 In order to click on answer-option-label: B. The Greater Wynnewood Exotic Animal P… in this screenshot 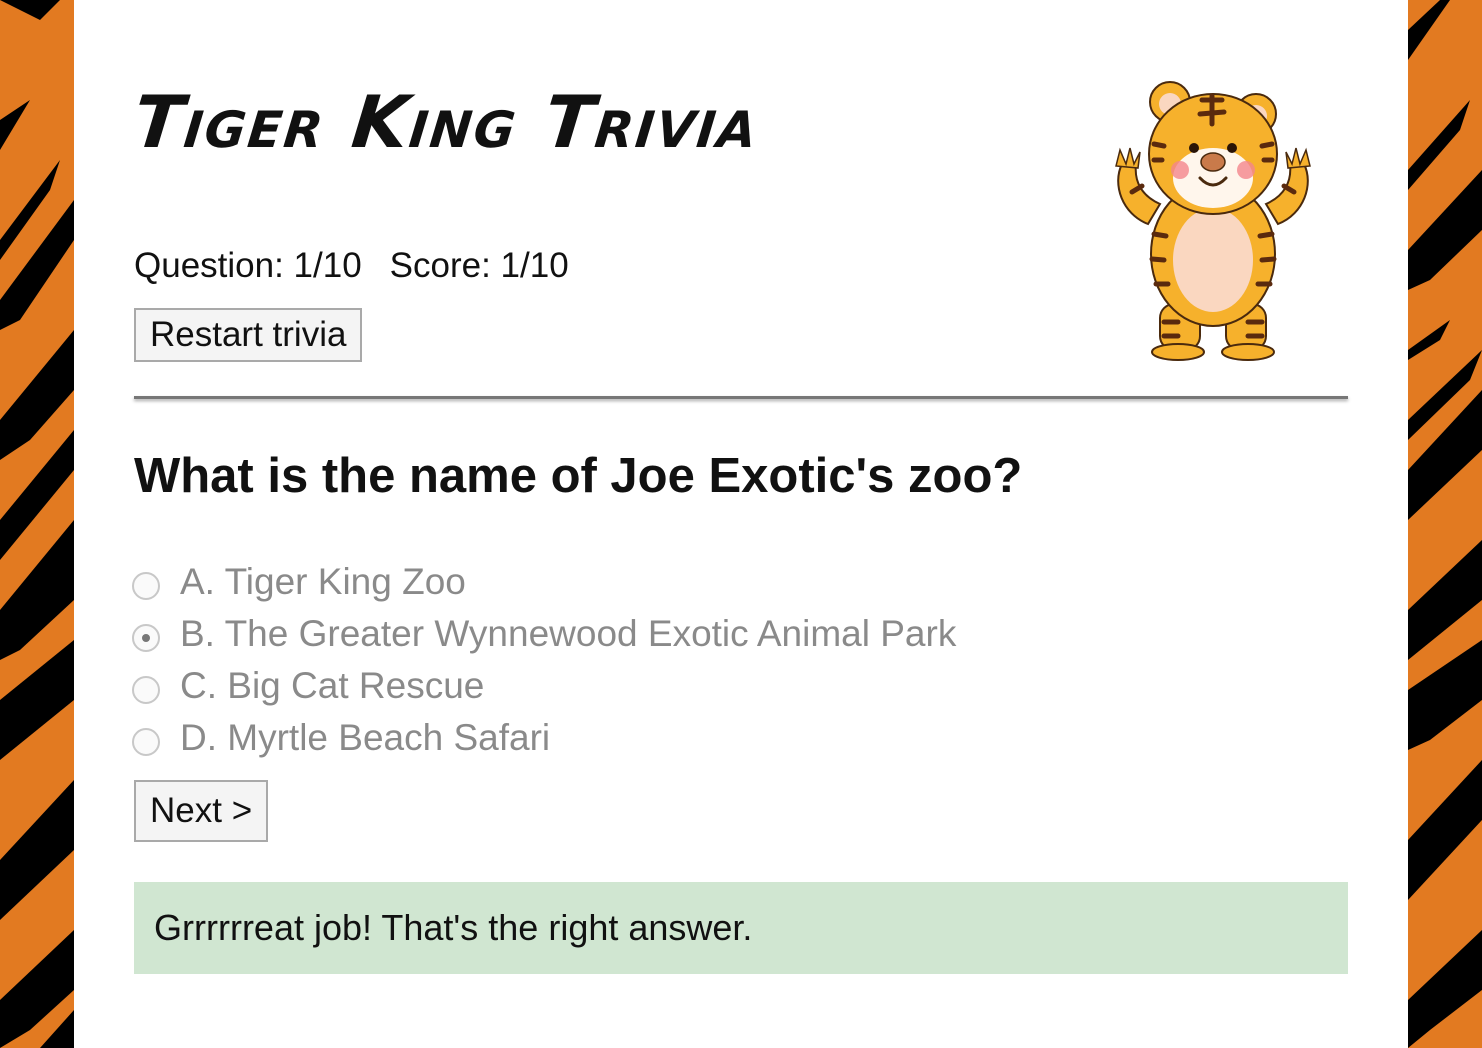, I will do `click(568, 633)`.